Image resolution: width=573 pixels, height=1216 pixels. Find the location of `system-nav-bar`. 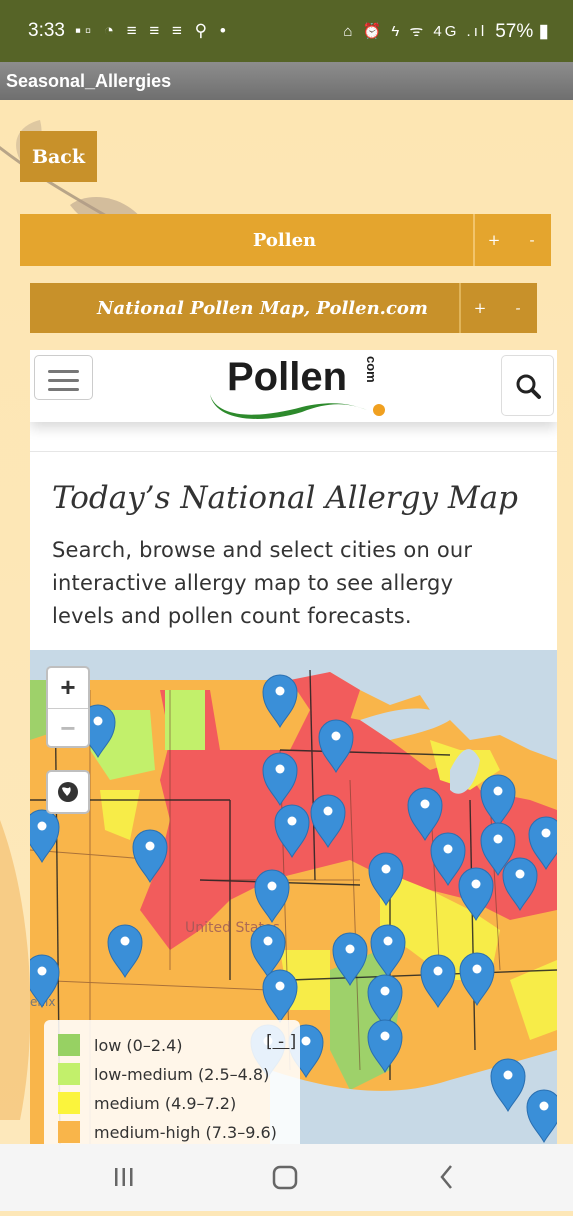

system-nav-bar is located at coordinates (286, 1177).